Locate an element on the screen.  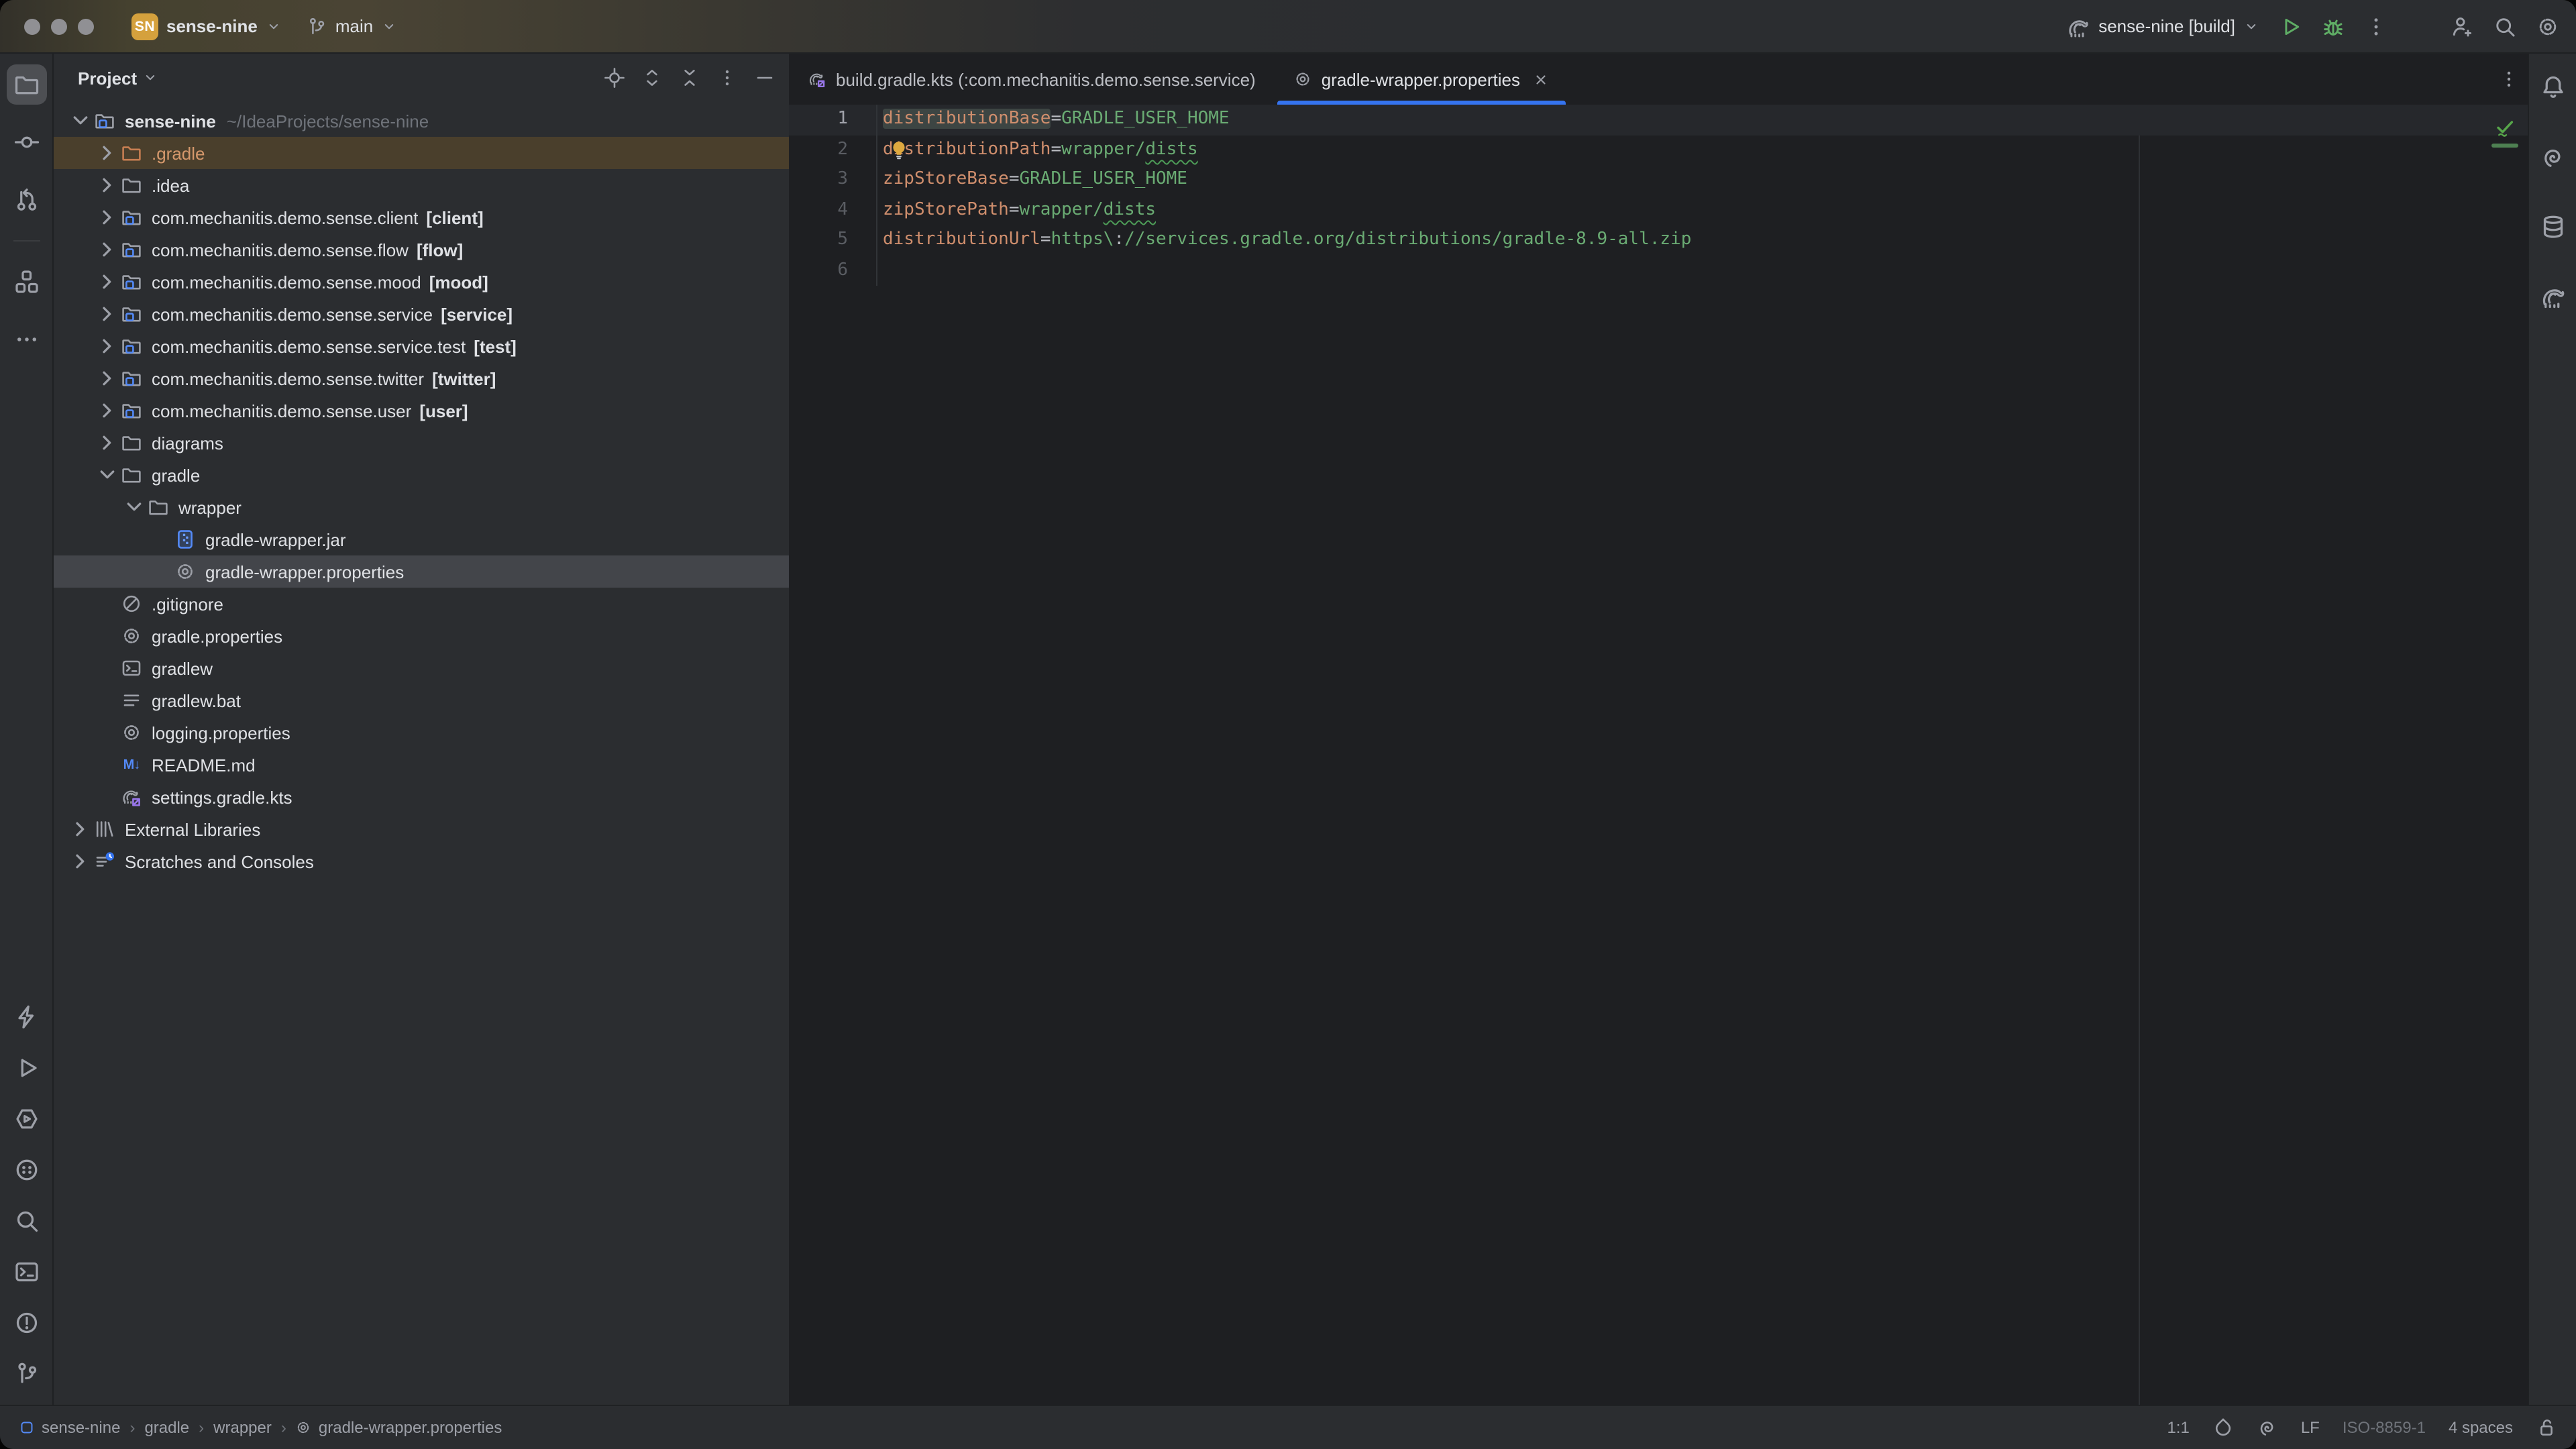
pull-requests-tool-button is located at coordinates (26, 200).